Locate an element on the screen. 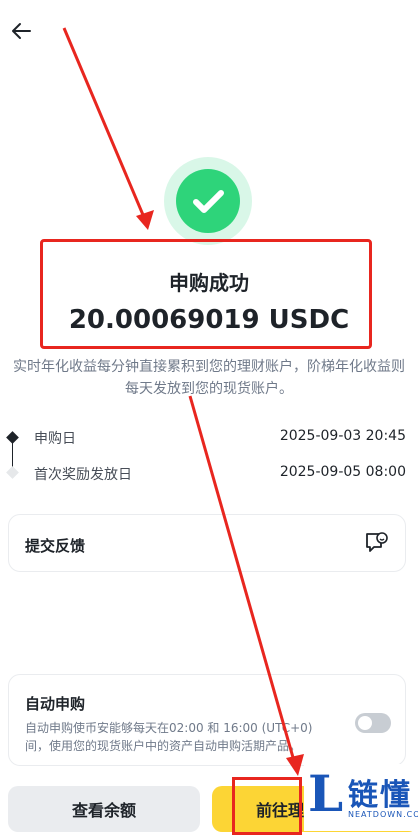  watermark-logo: L 链懂 NEATDOWN.COM is located at coordinates (361, 797).